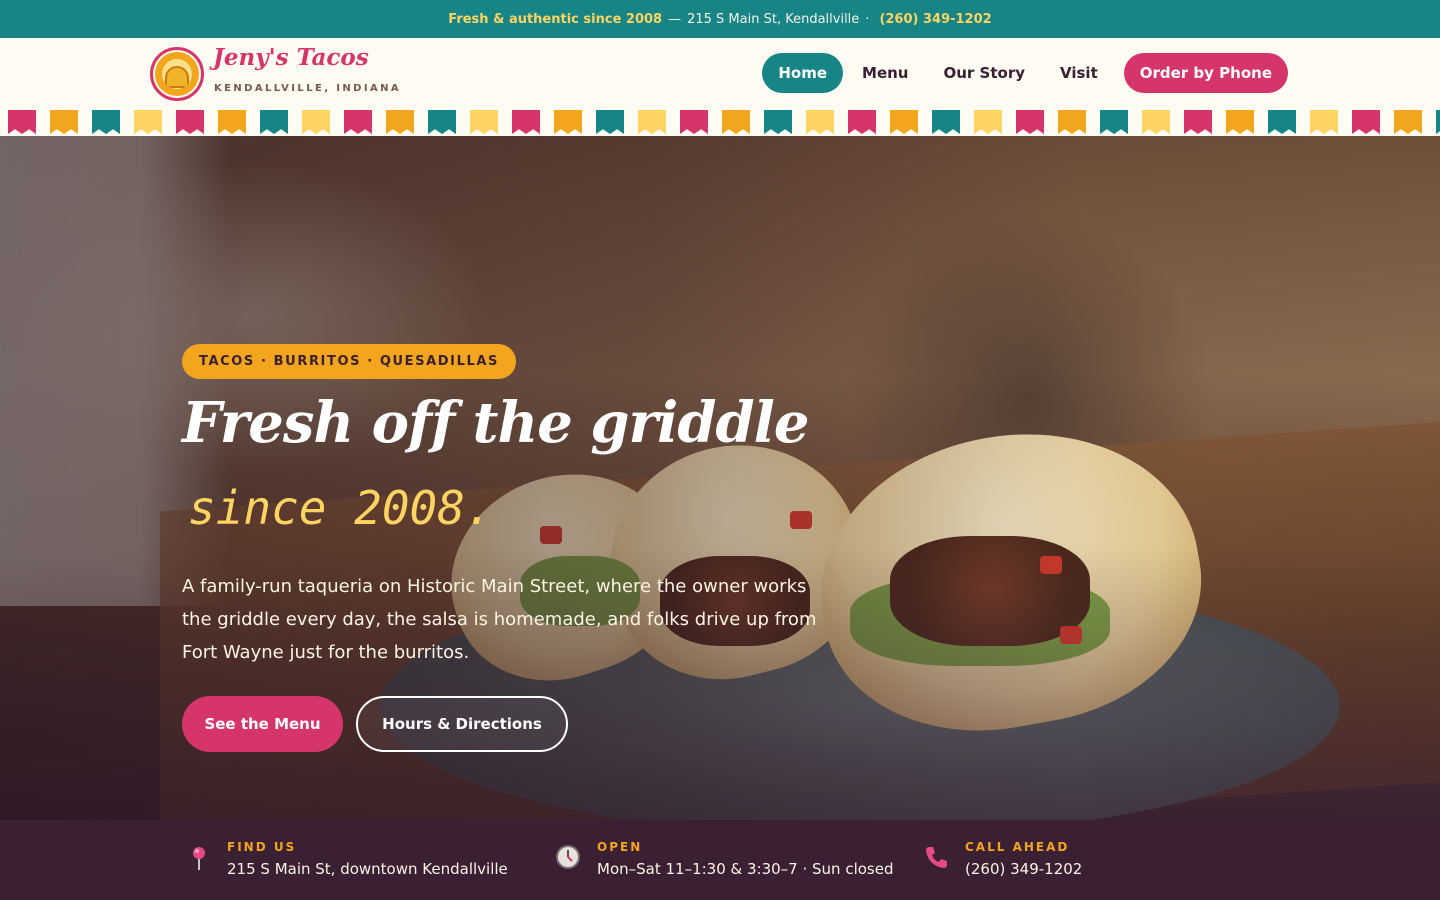 Image resolution: width=1440 pixels, height=900 pixels. What do you see at coordinates (620, 847) in the screenshot?
I see `info-open-label: OPEN` at bounding box center [620, 847].